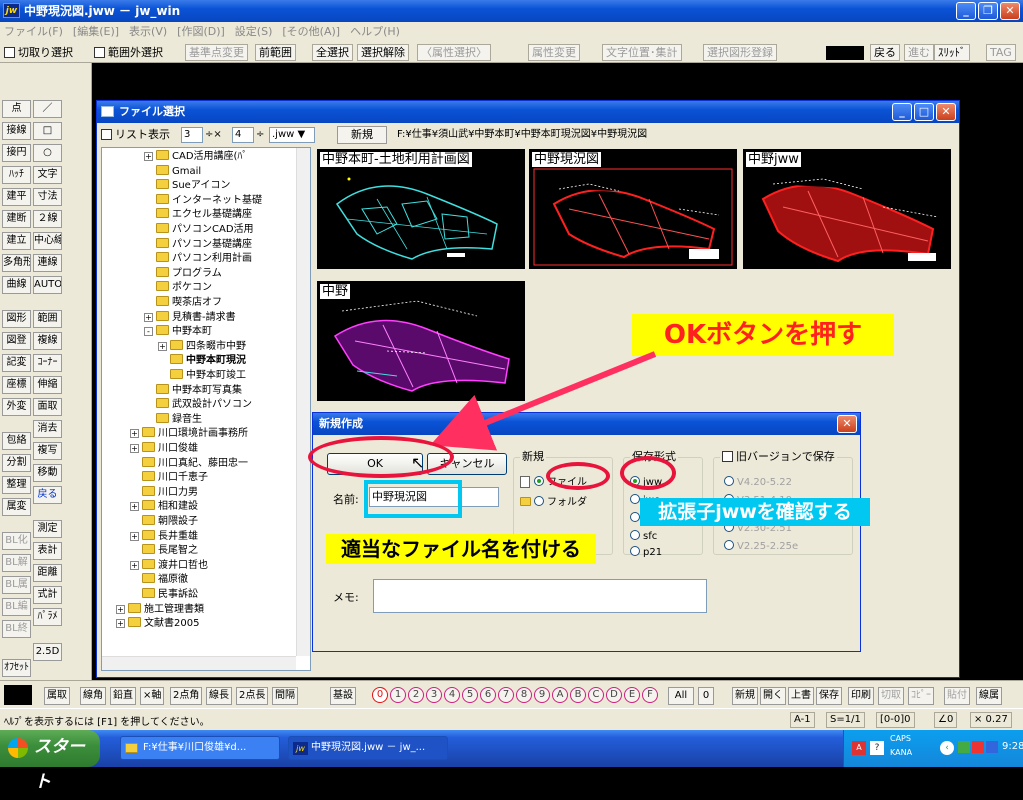 The width and height of the screenshot is (1023, 800). Describe the element at coordinates (201, 31) in the screenshot. I see `menu-draw: [作図(D)]` at that location.